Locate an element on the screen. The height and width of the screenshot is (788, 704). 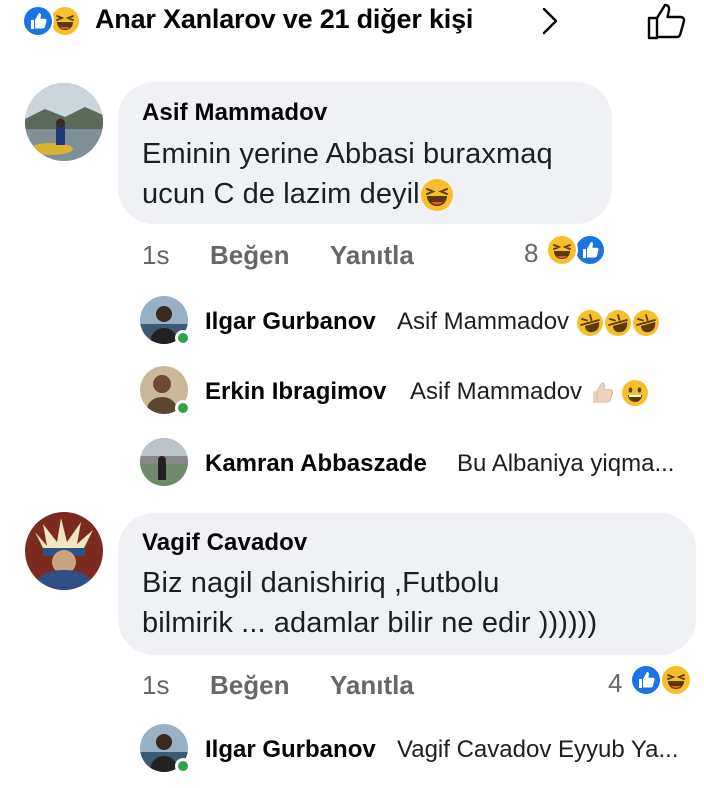
chevron-right-icon is located at coordinates (550, 21).